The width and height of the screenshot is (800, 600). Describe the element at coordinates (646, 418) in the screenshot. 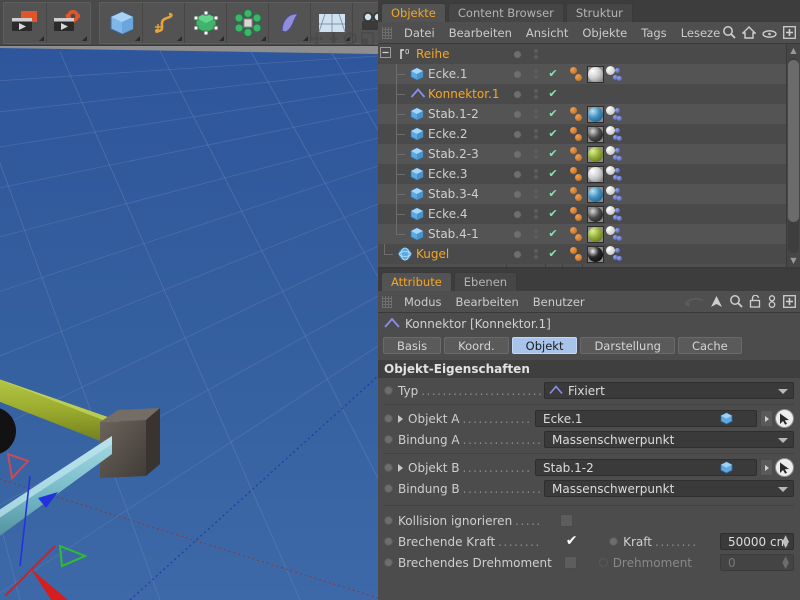

I see `objekt-a-link-field: Ecke.1` at that location.